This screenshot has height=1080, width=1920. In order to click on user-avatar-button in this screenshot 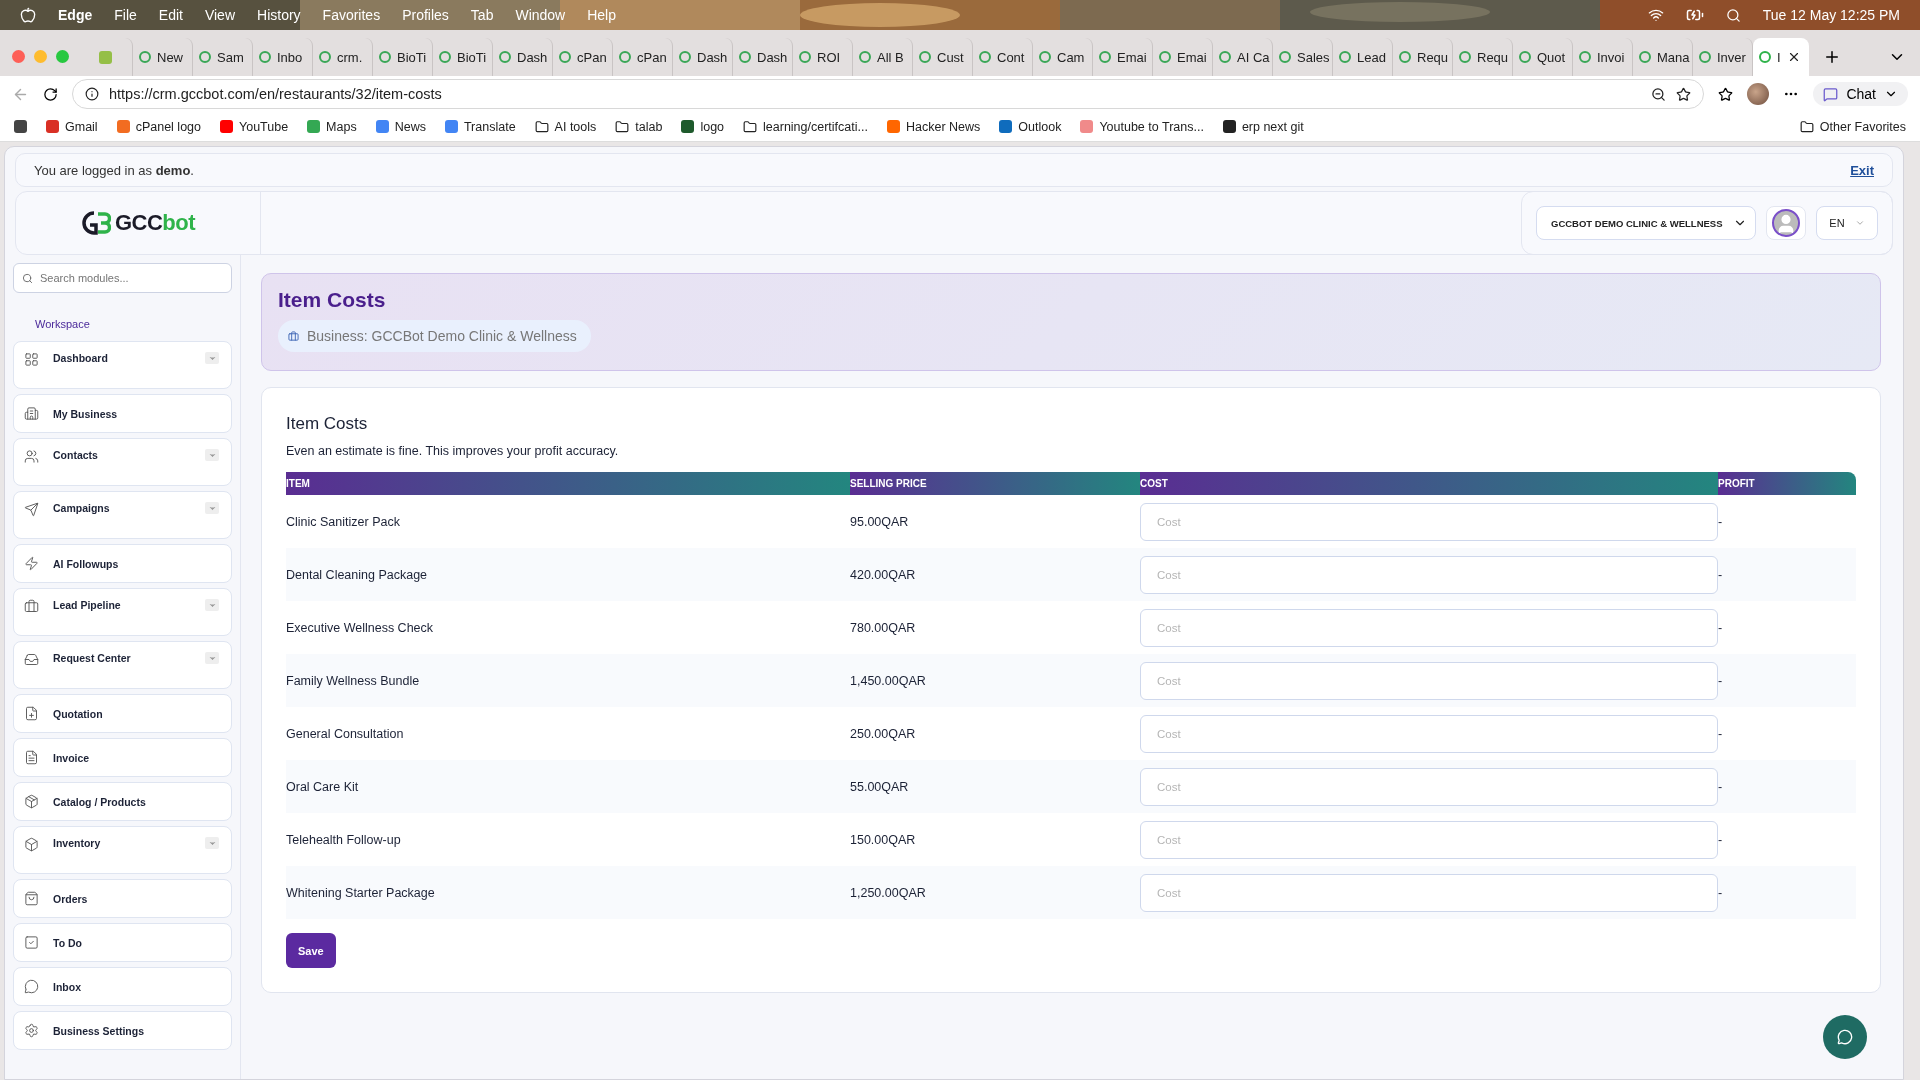, I will do `click(1786, 223)`.